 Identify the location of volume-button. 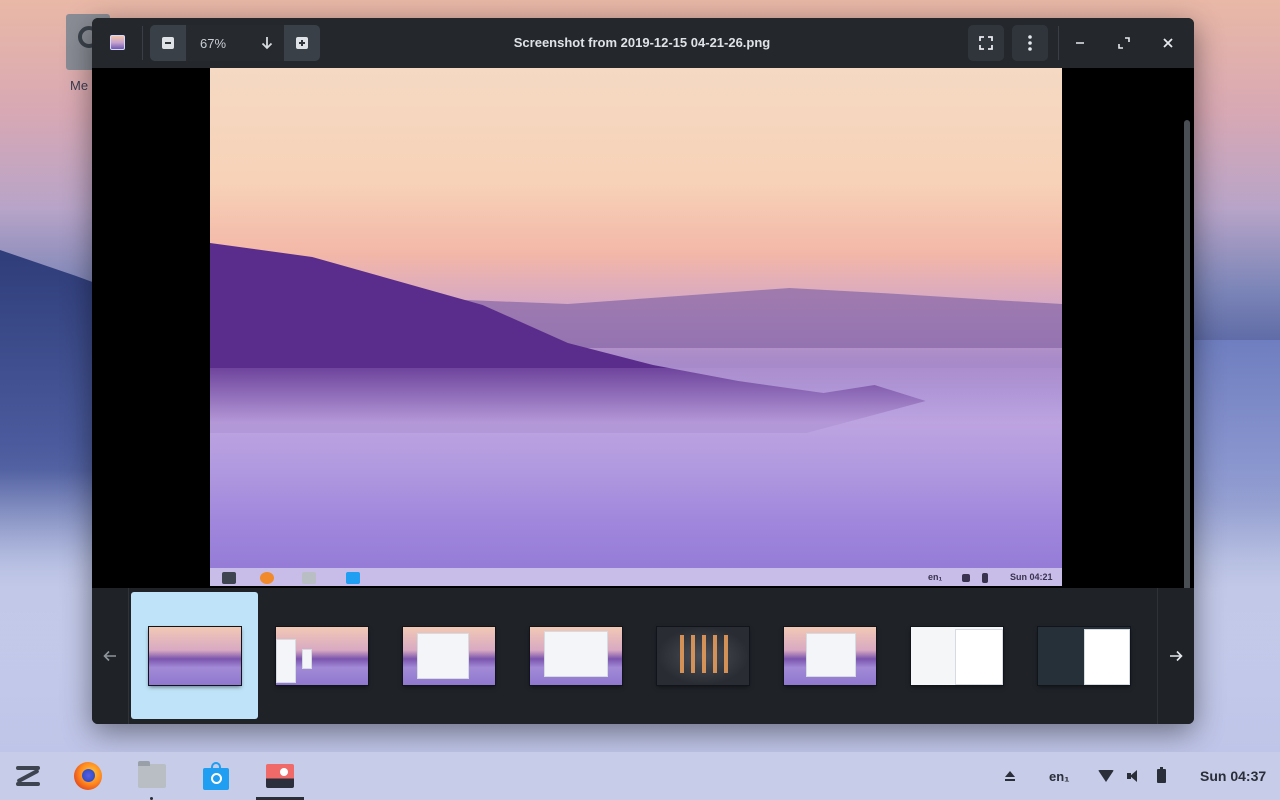
(1134, 776).